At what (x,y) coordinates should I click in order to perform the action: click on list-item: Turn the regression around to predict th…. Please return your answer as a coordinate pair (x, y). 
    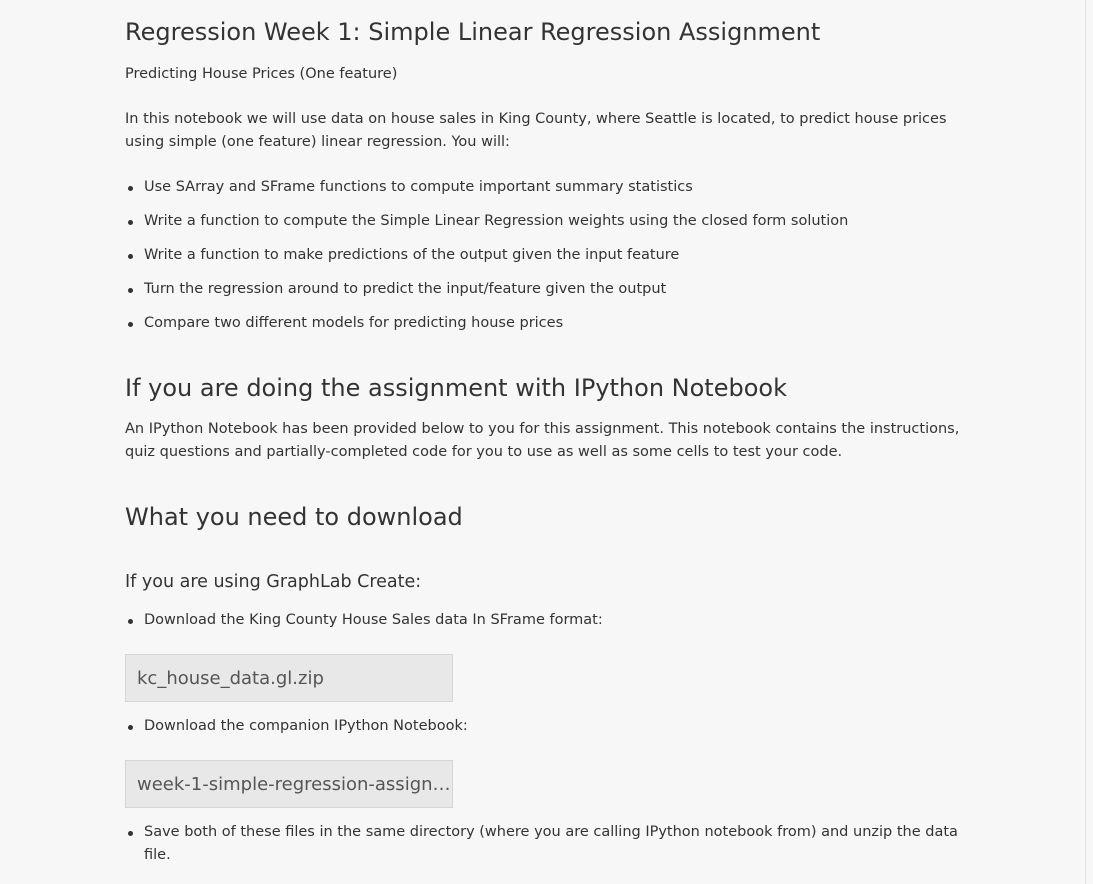
    Looking at the image, I should click on (545, 289).